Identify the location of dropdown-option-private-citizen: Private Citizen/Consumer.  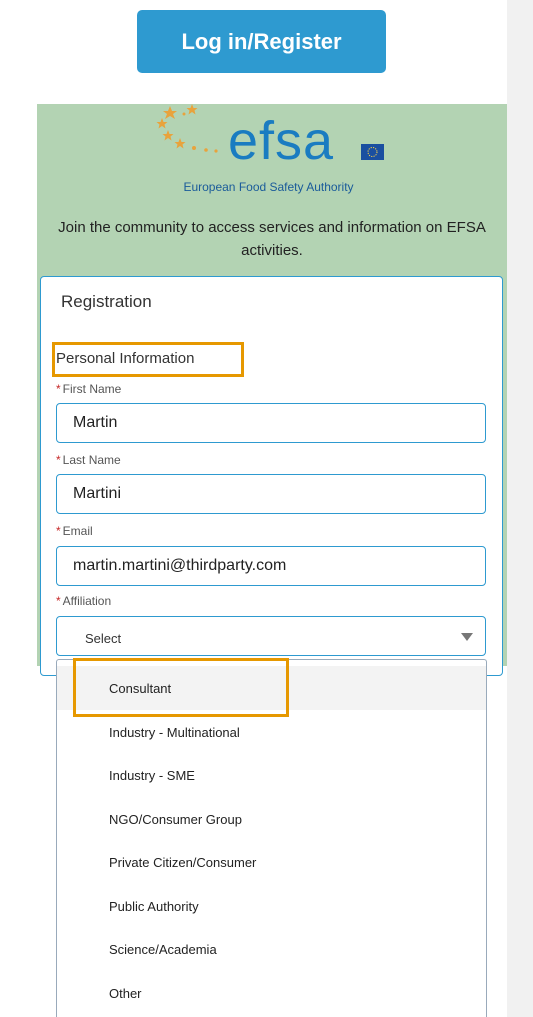
(271, 862).